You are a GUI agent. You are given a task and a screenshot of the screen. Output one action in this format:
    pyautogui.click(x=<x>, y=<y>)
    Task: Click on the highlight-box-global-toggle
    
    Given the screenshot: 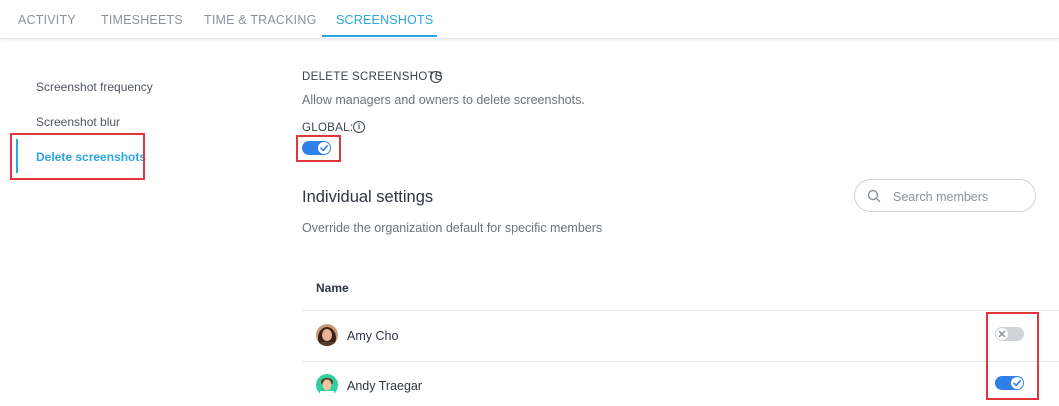 What is the action you would take?
    pyautogui.click(x=318, y=148)
    